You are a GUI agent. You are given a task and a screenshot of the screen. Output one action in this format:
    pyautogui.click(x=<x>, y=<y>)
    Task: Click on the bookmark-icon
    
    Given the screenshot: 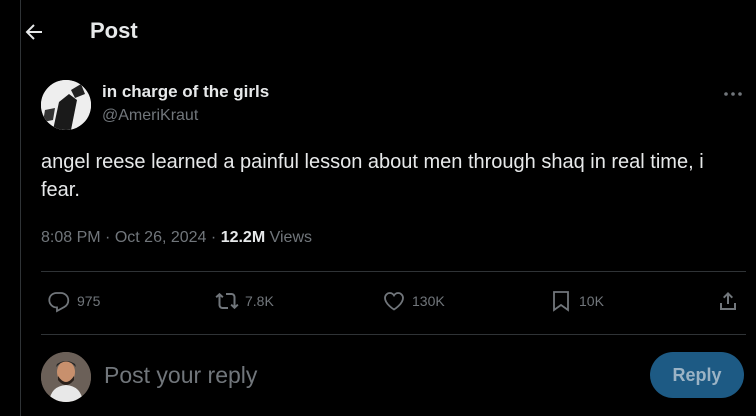 What is the action you would take?
    pyautogui.click(x=561, y=301)
    